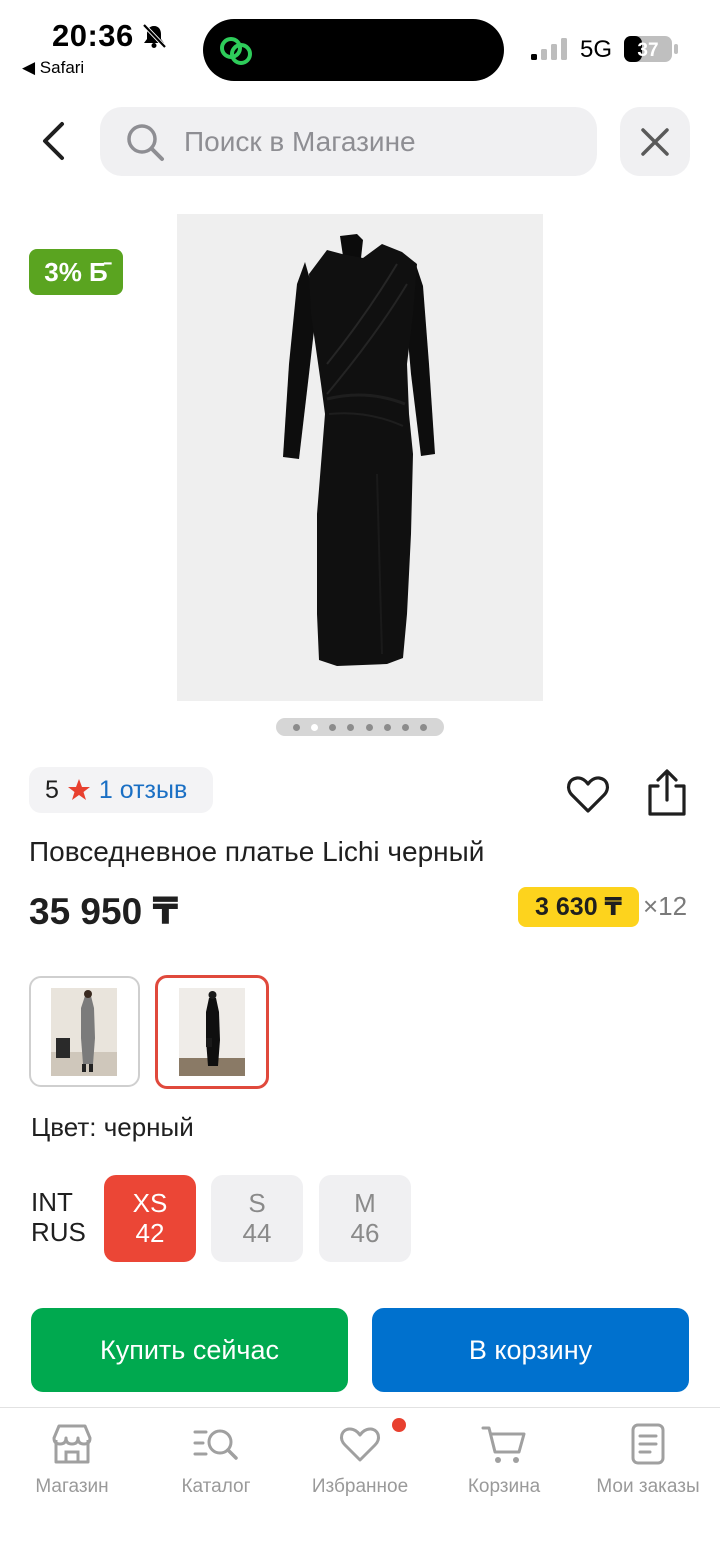 The width and height of the screenshot is (720, 1561). I want to click on bell-muted-icon, so click(154, 36).